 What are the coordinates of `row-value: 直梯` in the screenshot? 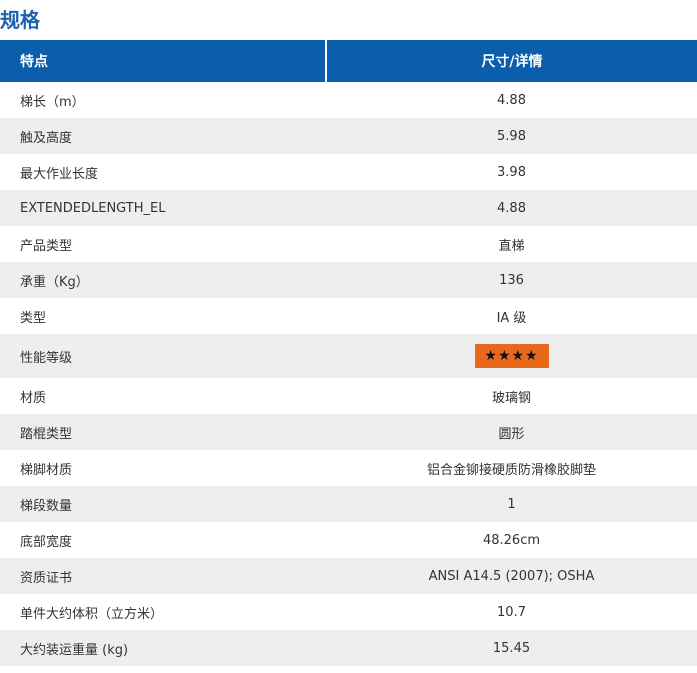 It's located at (511, 244).